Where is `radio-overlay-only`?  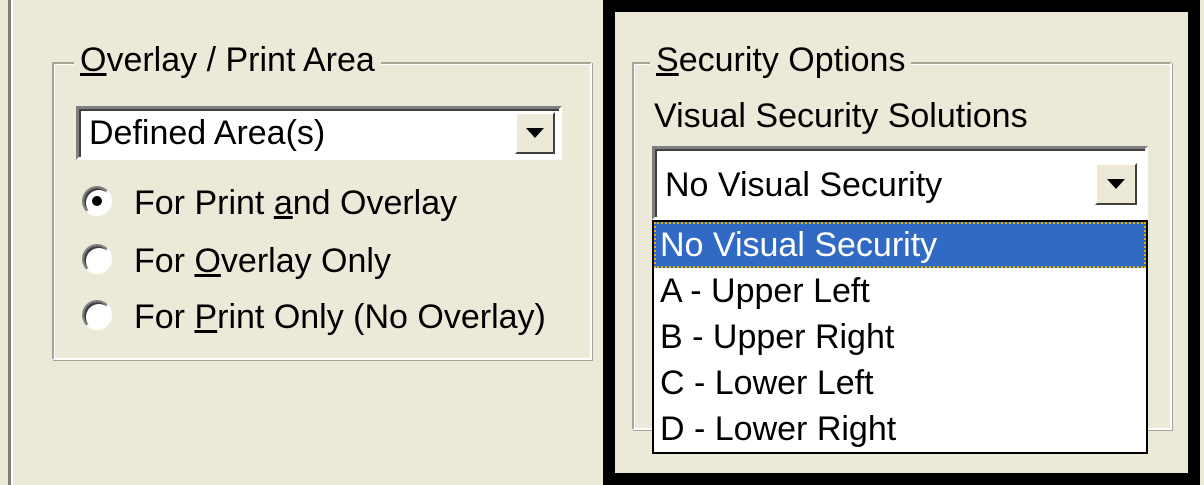
radio-overlay-only is located at coordinates (97, 259).